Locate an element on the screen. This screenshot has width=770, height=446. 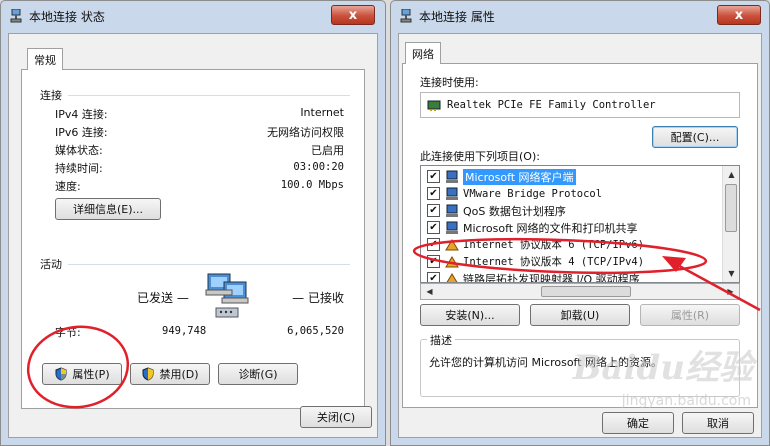
cancel-button: 取消 is located at coordinates (718, 423).